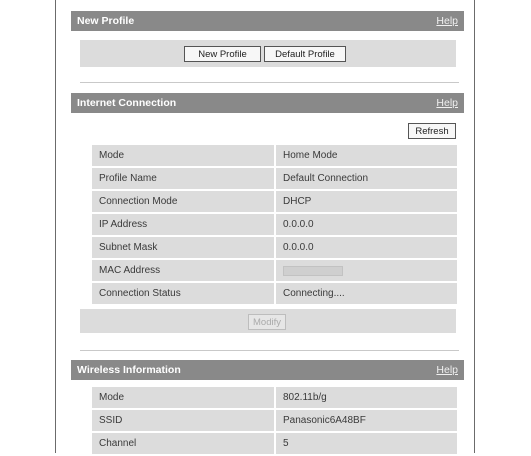  What do you see at coordinates (447, 21) in the screenshot?
I see `new-profile-help-link: Help` at bounding box center [447, 21].